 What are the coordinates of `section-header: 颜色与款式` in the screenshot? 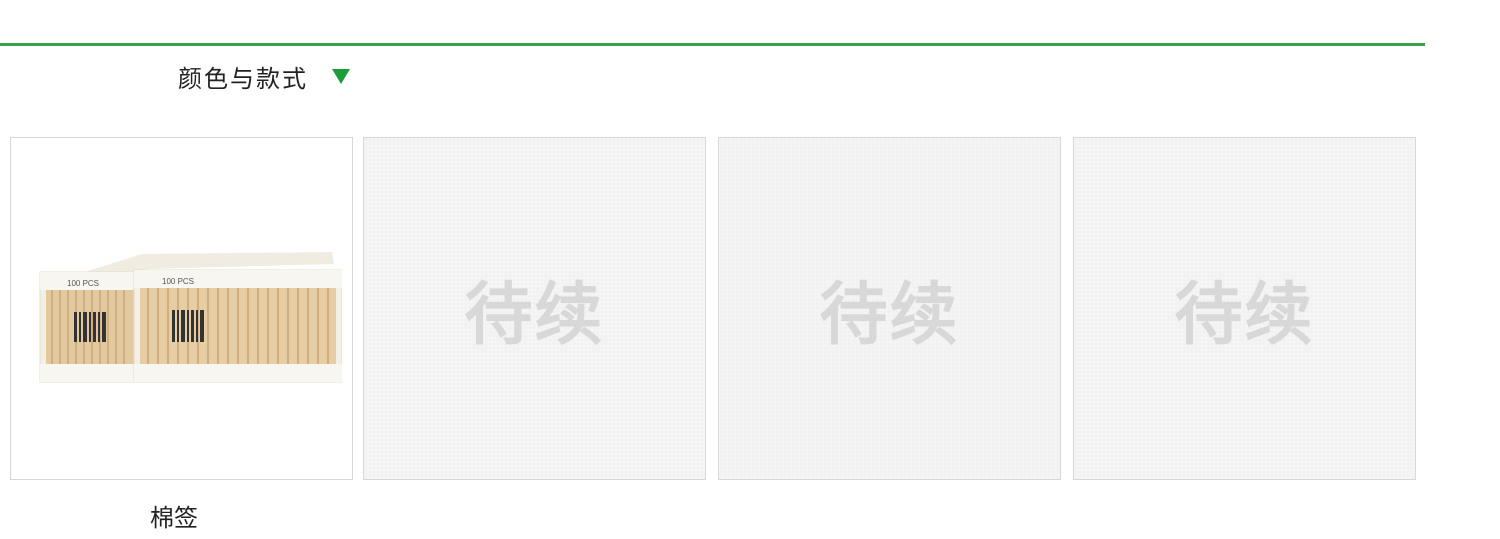 It's located at (264, 76).